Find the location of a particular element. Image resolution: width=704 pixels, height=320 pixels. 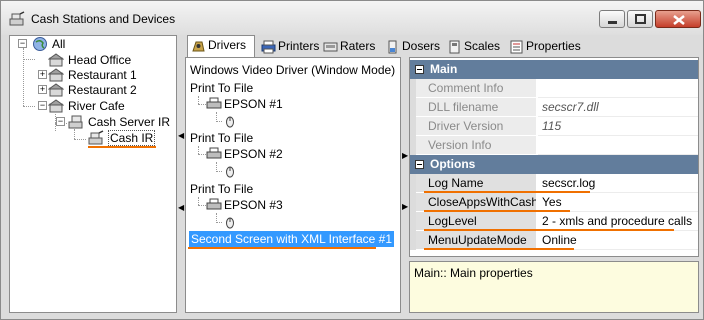

tab-scales: Scales is located at coordinates (473, 46).